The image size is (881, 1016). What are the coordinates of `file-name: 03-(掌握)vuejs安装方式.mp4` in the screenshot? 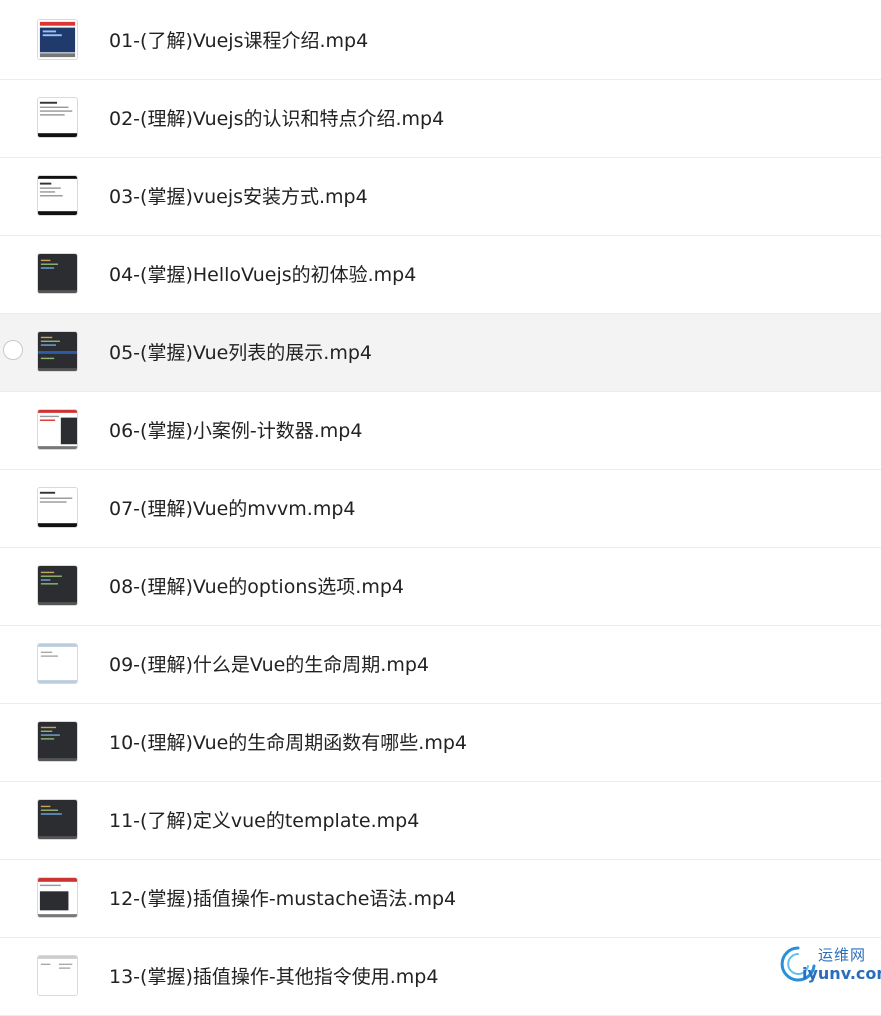 It's located at (238, 197).